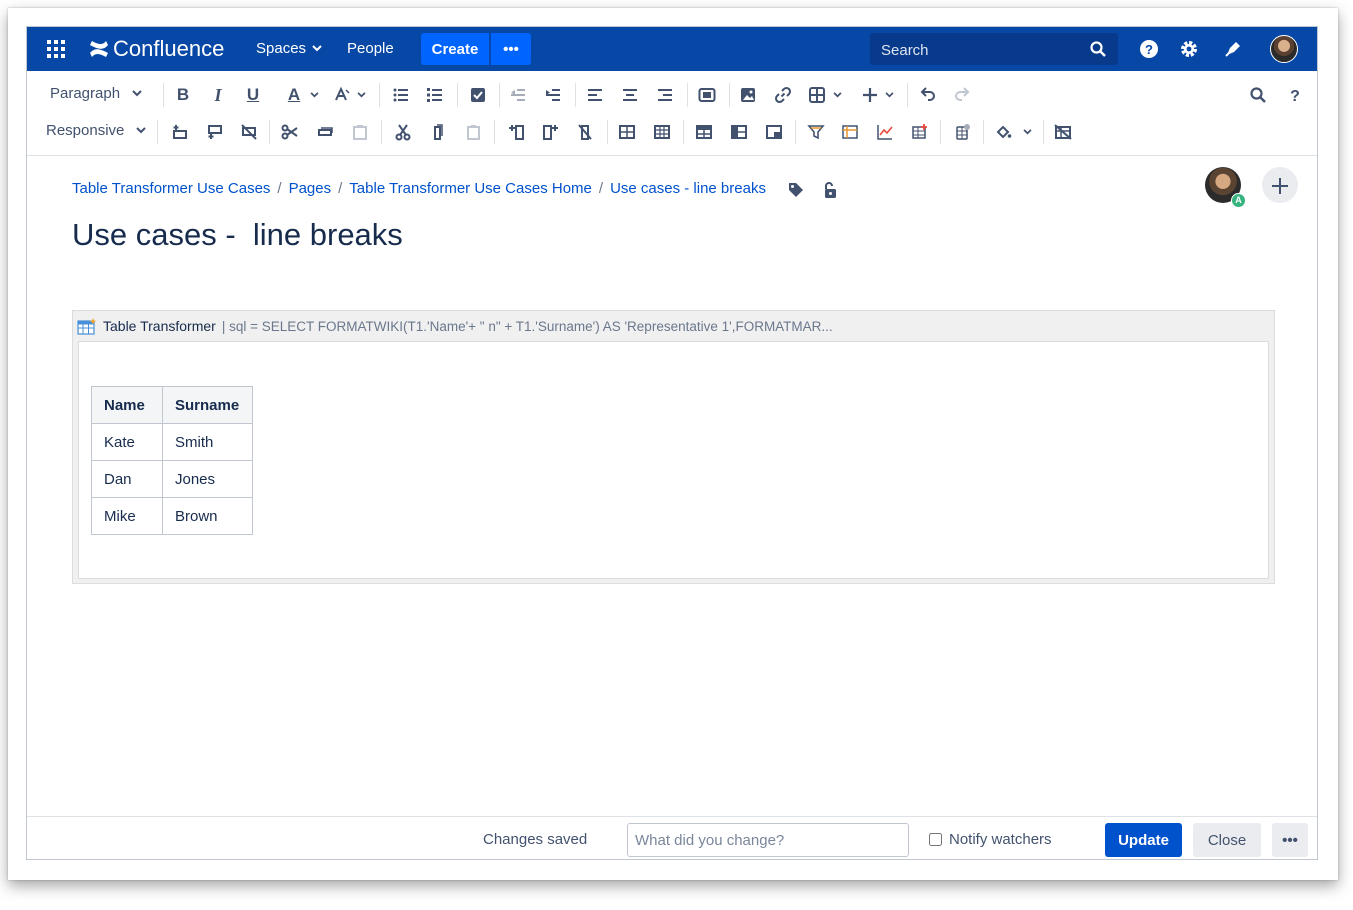 The height and width of the screenshot is (910, 1353). Describe the element at coordinates (473, 132) in the screenshot. I see `column-paste-icon` at that location.